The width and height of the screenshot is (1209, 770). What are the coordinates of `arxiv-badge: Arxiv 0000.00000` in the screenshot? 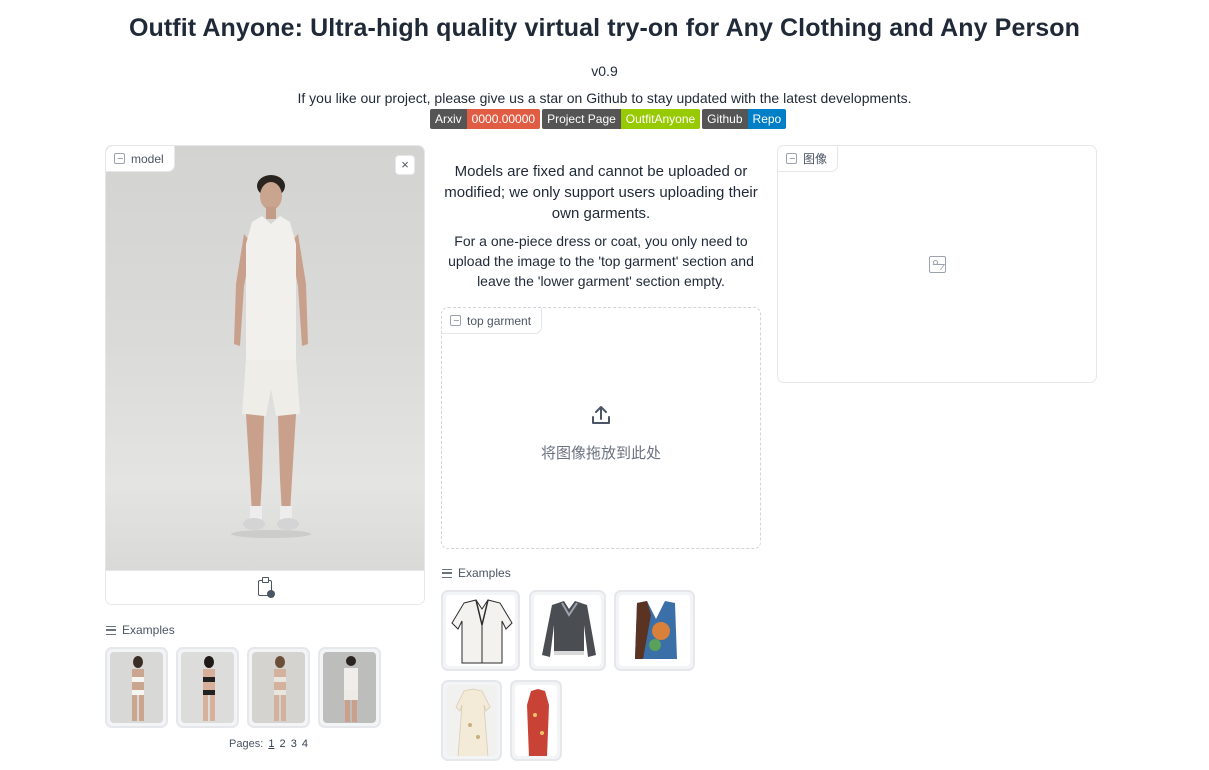 It's located at (485, 119).